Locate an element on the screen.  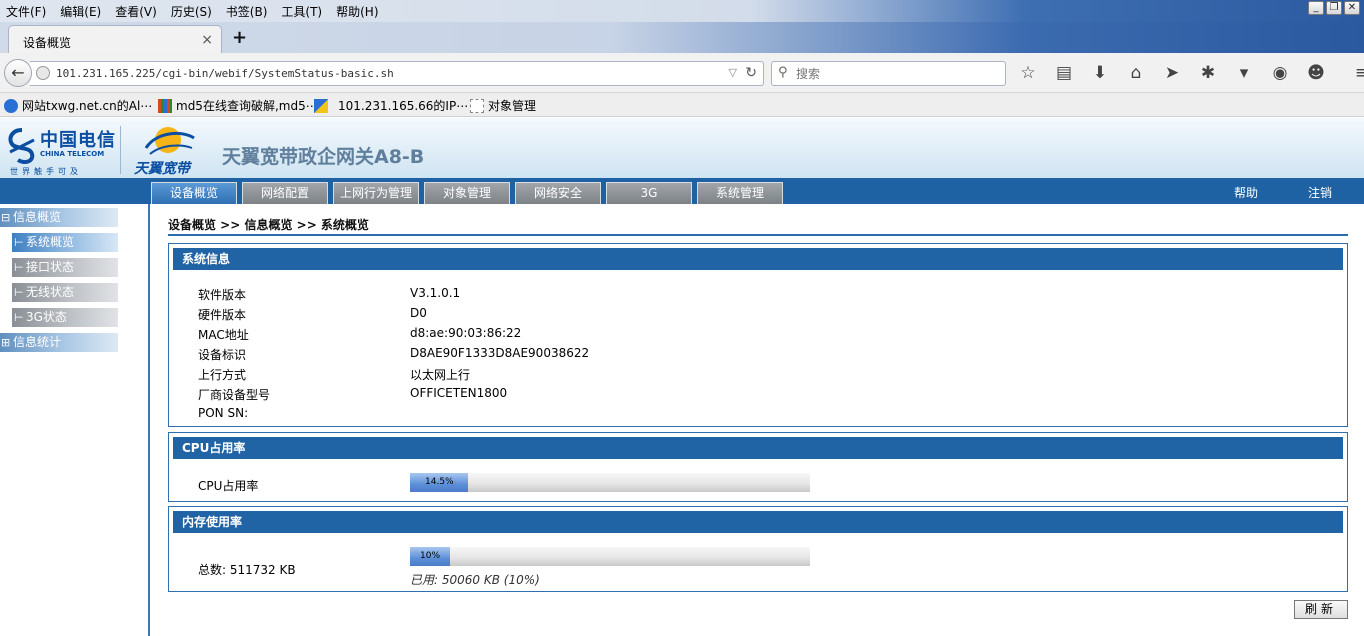
sidebar-item-system-overview: ⊢ 系统概览 is located at coordinates (65, 242).